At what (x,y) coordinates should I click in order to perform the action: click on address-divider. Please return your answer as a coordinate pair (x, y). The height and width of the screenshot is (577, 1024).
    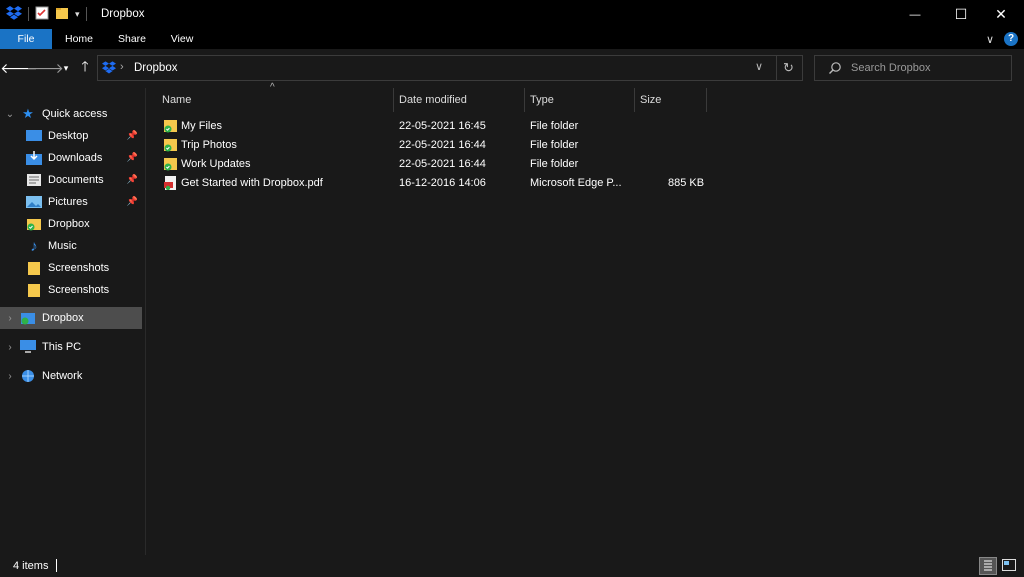
    Looking at the image, I should click on (776, 68).